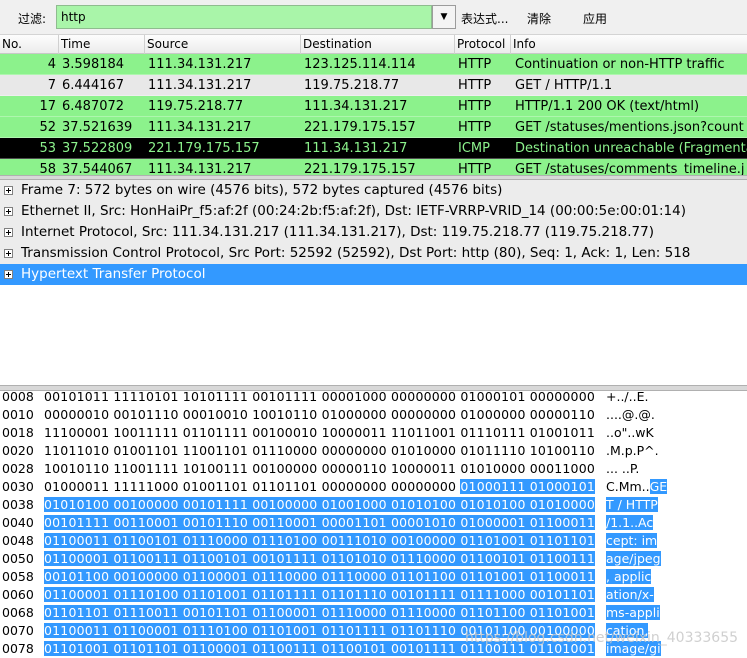  What do you see at coordinates (632, 541) in the screenshot?
I see `bytes-ascii: cept: im` at bounding box center [632, 541].